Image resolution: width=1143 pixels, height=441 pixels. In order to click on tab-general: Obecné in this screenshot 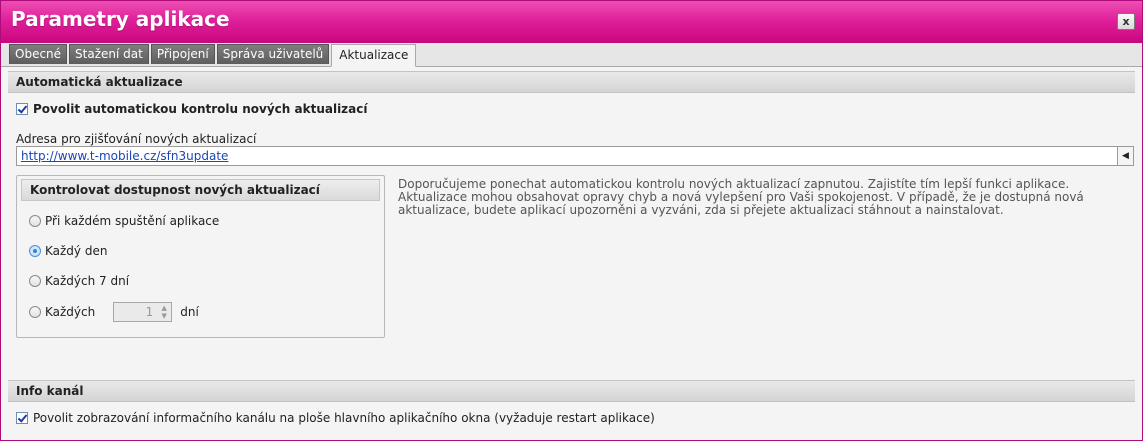, I will do `click(38, 54)`.